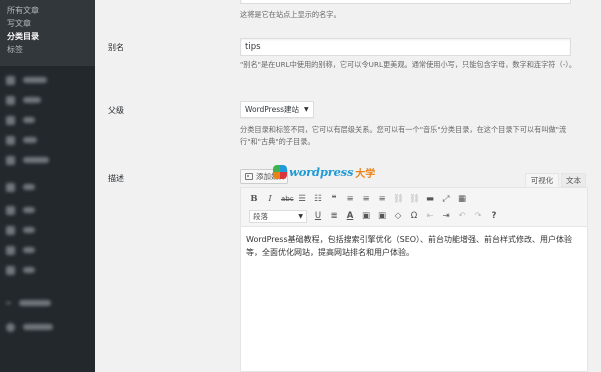  Describe the element at coordinates (47, 36) in the screenshot. I see `submenu-item-categories: 分类目录` at that location.